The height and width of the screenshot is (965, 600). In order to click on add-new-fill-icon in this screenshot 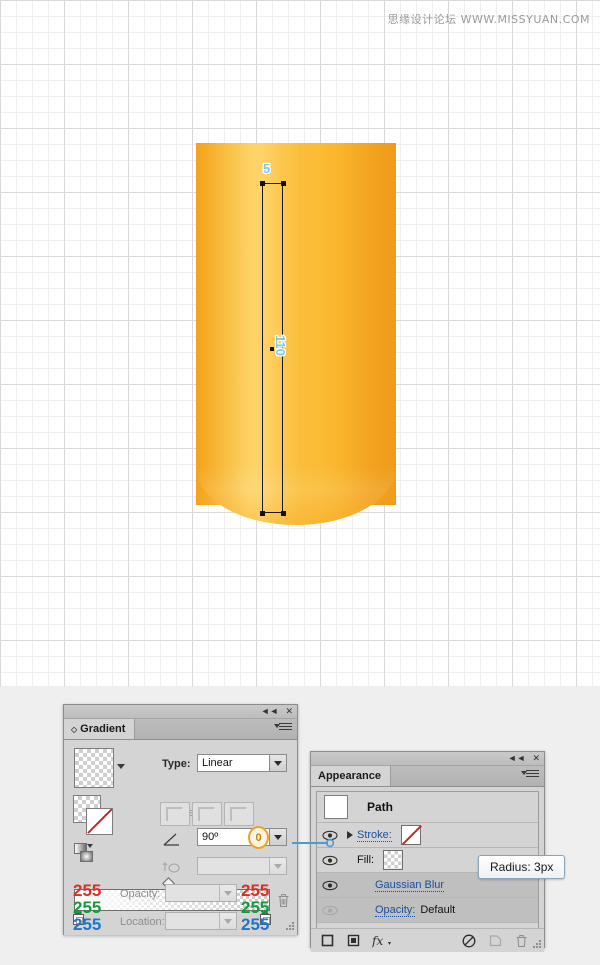, I will do `click(353, 941)`.